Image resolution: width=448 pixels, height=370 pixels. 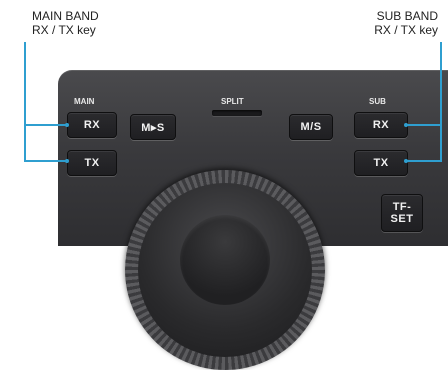 I want to click on sub-rx-key: RX, so click(x=381, y=125).